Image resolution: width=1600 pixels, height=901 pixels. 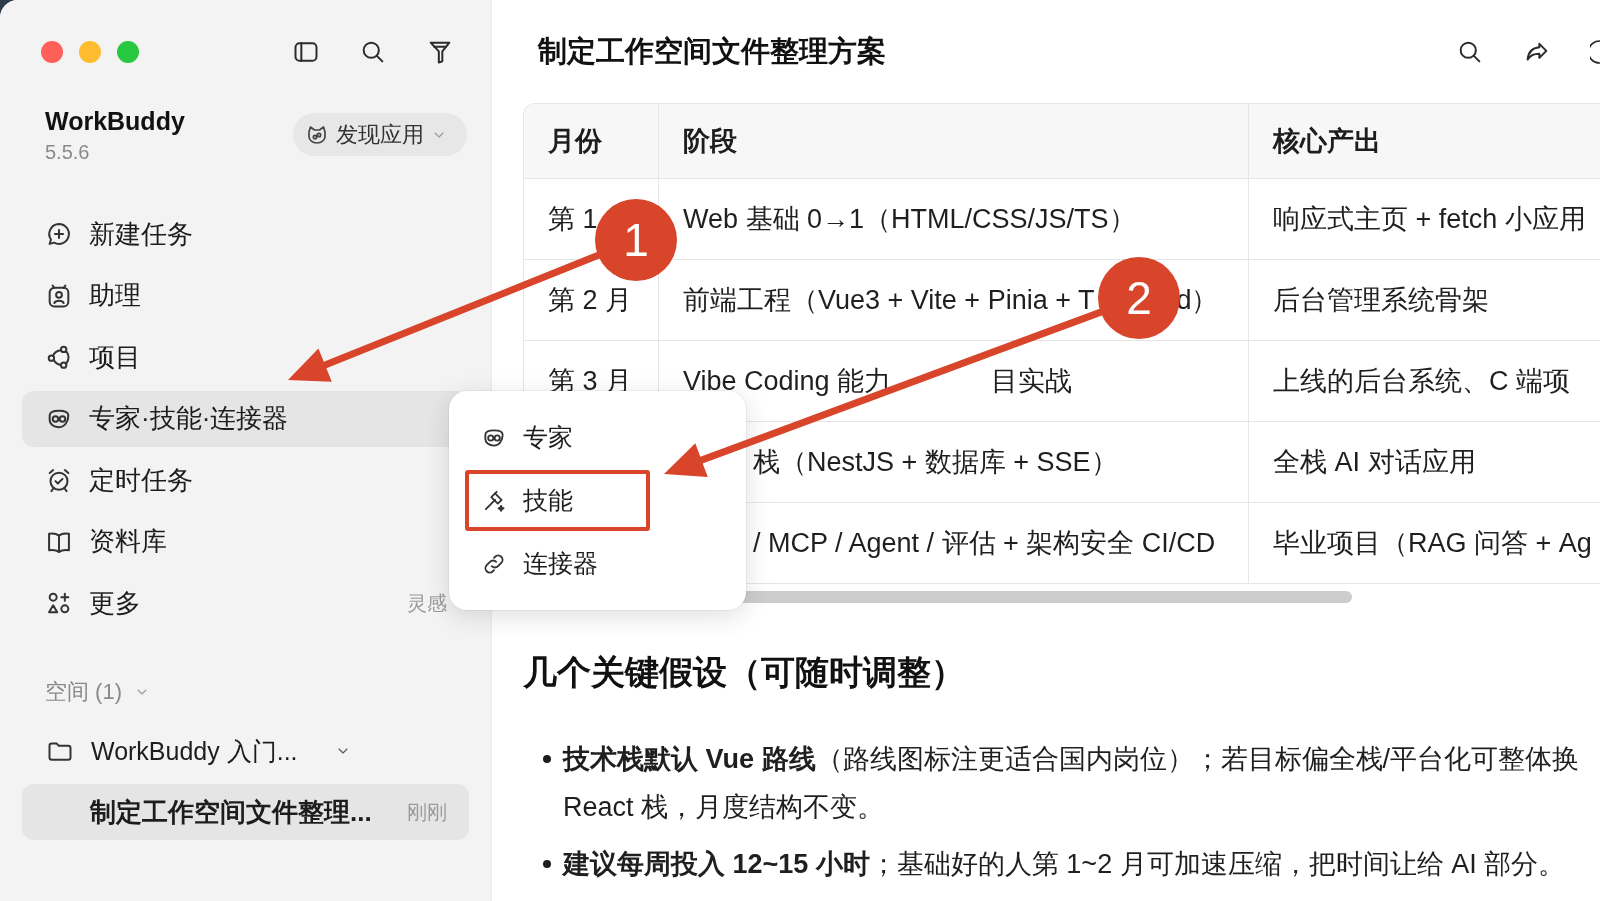 I want to click on conversation-item: 制定工作空间文件整理... 刚刚, so click(x=245, y=812).